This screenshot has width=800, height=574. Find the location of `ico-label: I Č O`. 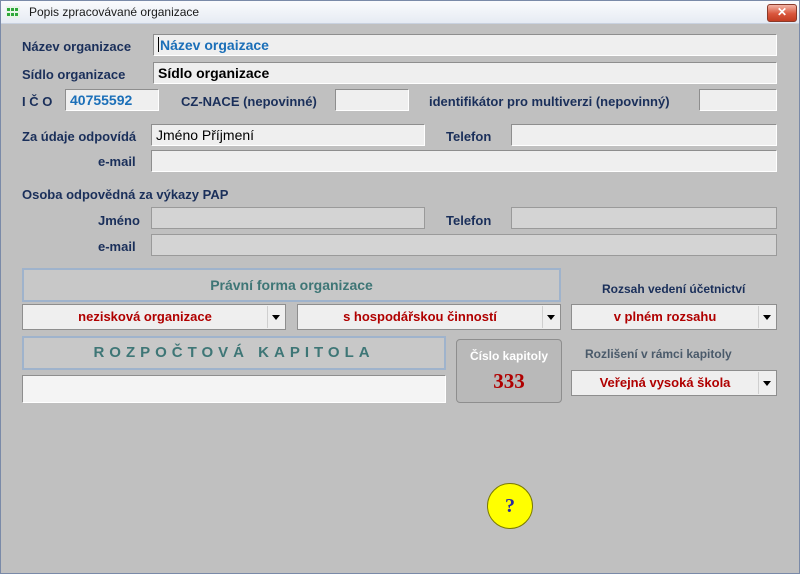

ico-label: I Č O is located at coordinates (37, 101).